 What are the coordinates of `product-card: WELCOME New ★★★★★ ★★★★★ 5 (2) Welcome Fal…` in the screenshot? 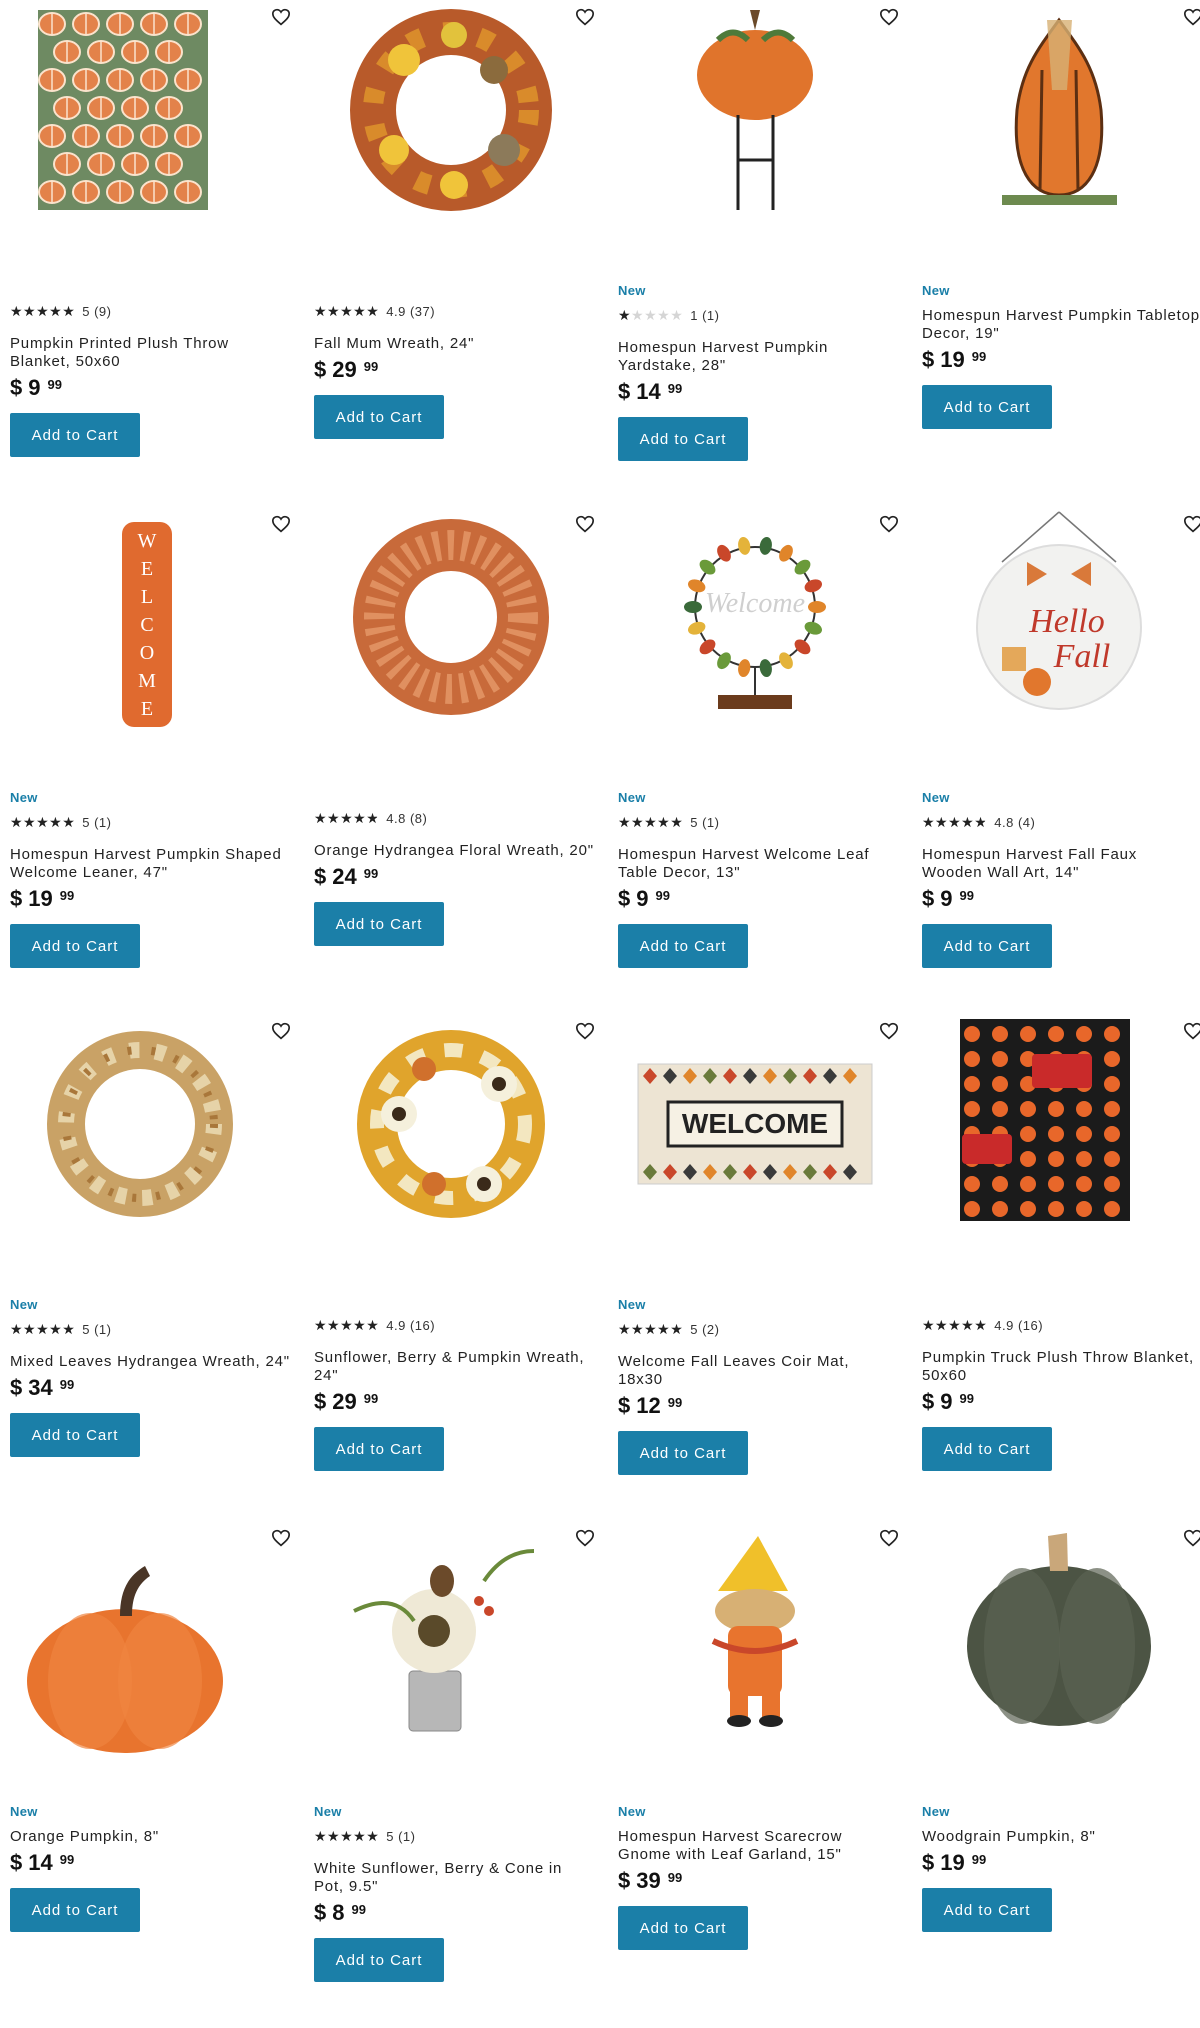 It's located at (760, 1267).